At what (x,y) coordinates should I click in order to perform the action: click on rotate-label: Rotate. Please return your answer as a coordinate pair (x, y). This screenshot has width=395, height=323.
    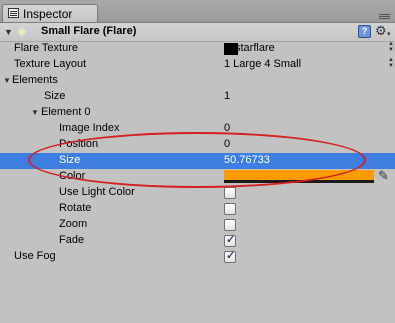
    Looking at the image, I should click on (75, 208).